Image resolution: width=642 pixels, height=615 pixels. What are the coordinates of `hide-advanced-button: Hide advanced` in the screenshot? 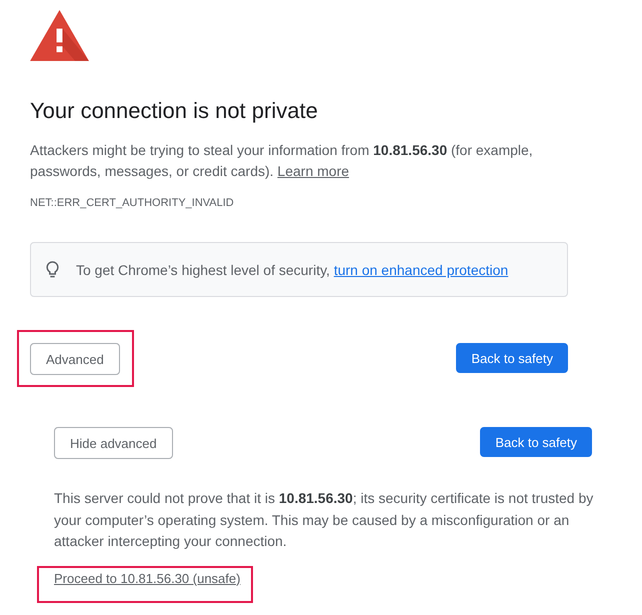 It's located at (113, 443).